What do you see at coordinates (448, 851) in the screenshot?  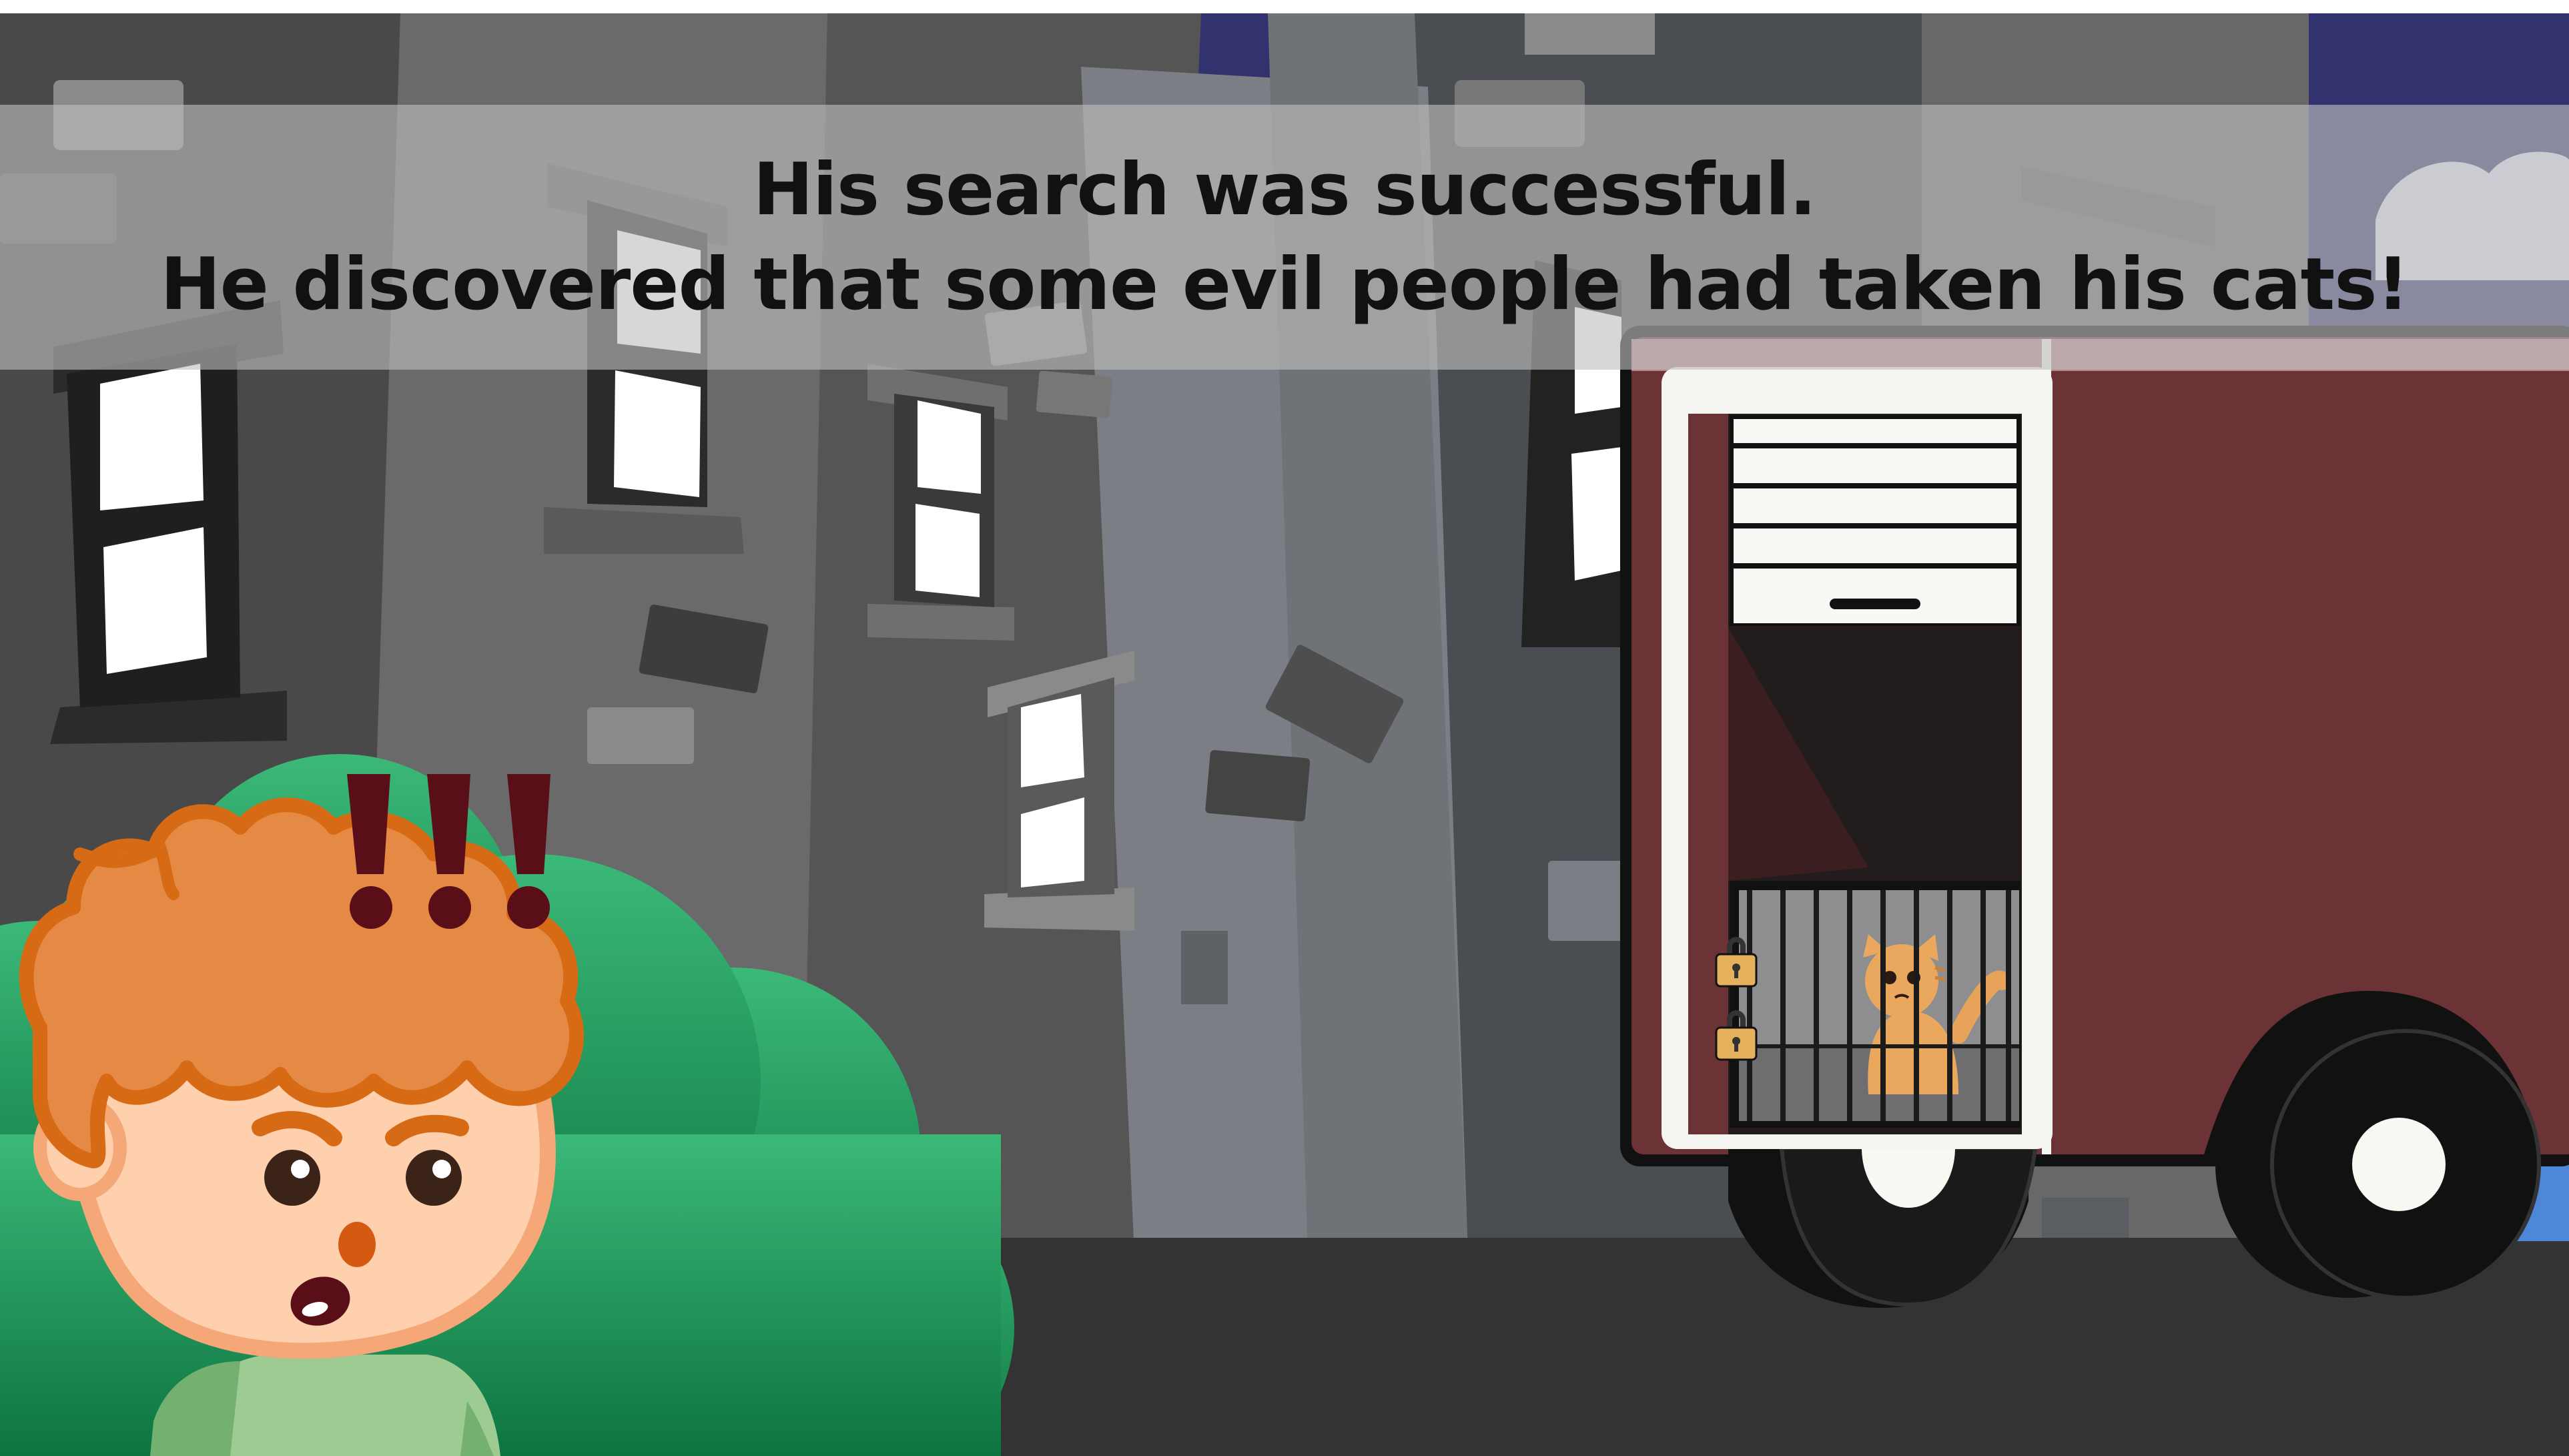 I see `exclamation-marks` at bounding box center [448, 851].